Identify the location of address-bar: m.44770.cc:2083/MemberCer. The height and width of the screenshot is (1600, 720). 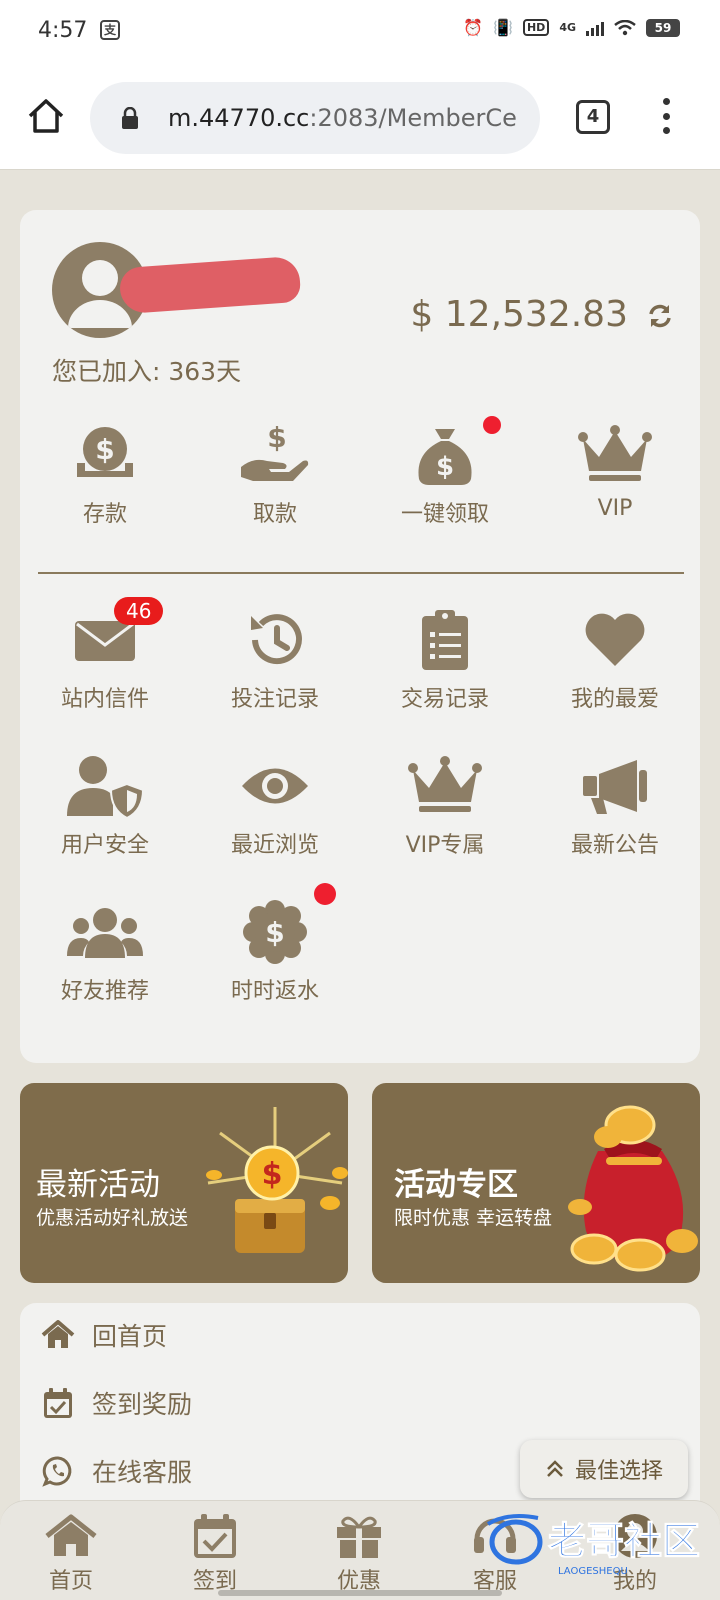
(315, 118).